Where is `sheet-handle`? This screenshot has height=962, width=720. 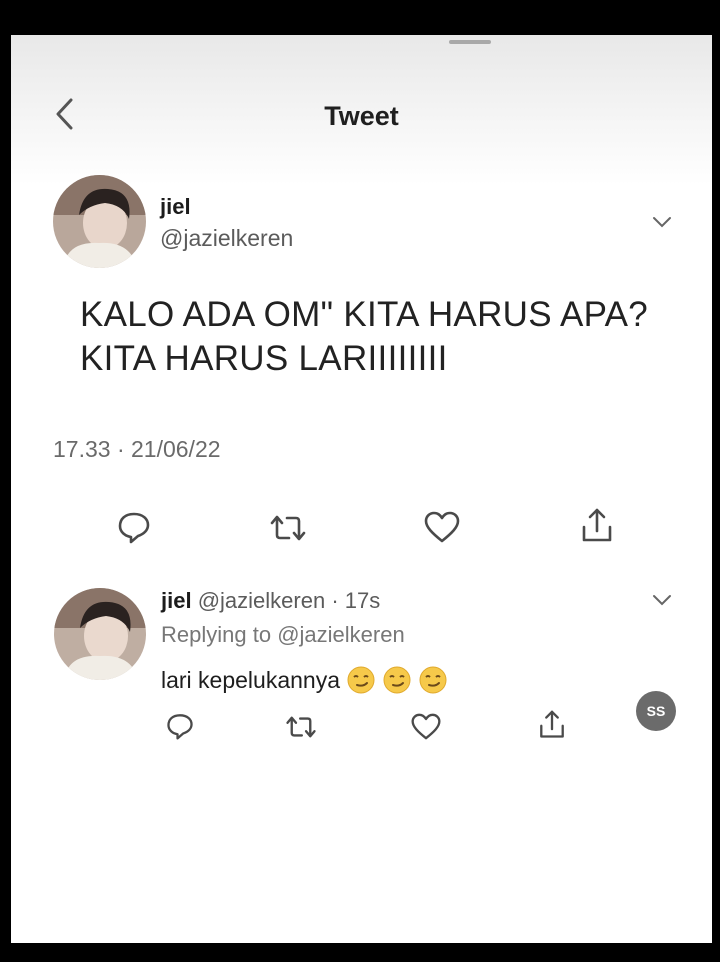
sheet-handle is located at coordinates (470, 42).